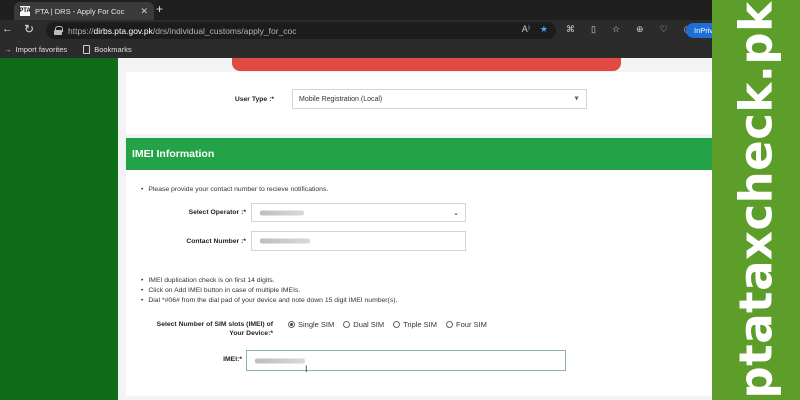 Image resolution: width=800 pixels, height=400 pixels. Describe the element at coordinates (29, 29) in the screenshot. I see `refresh-icon: ↻` at that location.